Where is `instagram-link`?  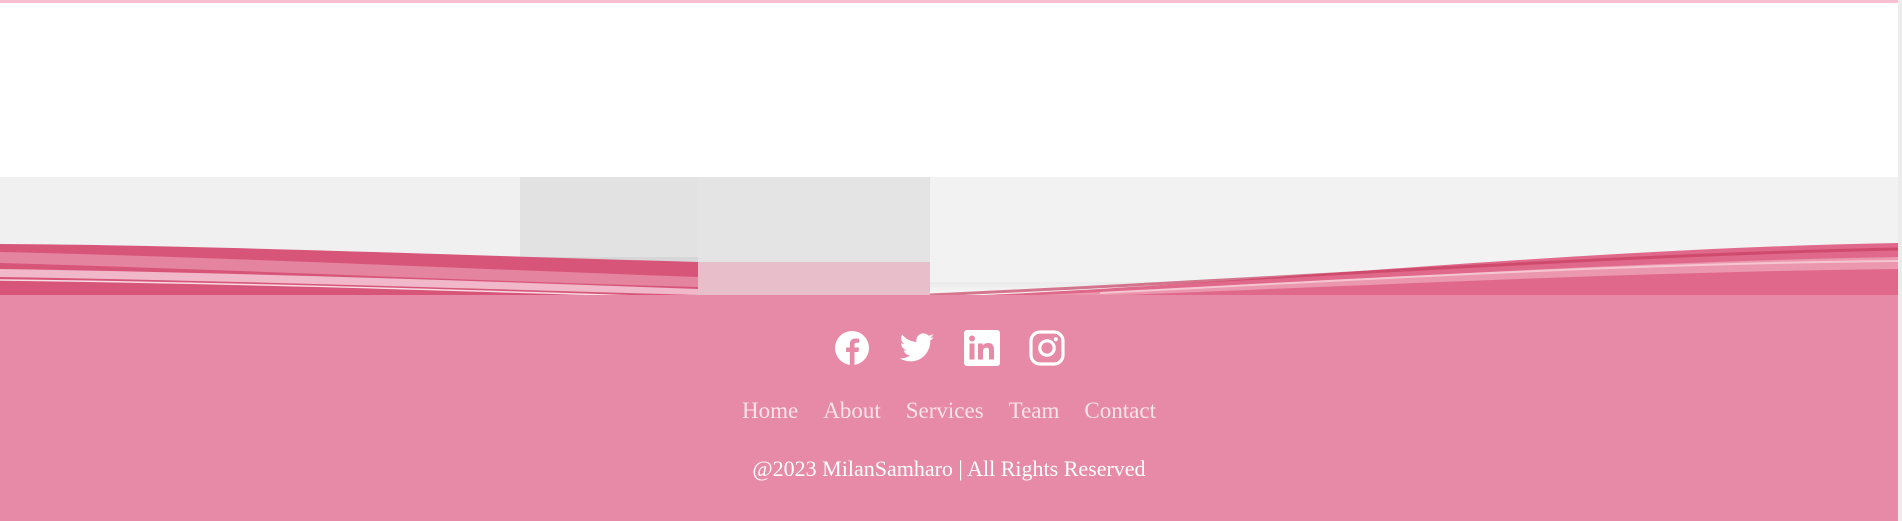 instagram-link is located at coordinates (1046, 348).